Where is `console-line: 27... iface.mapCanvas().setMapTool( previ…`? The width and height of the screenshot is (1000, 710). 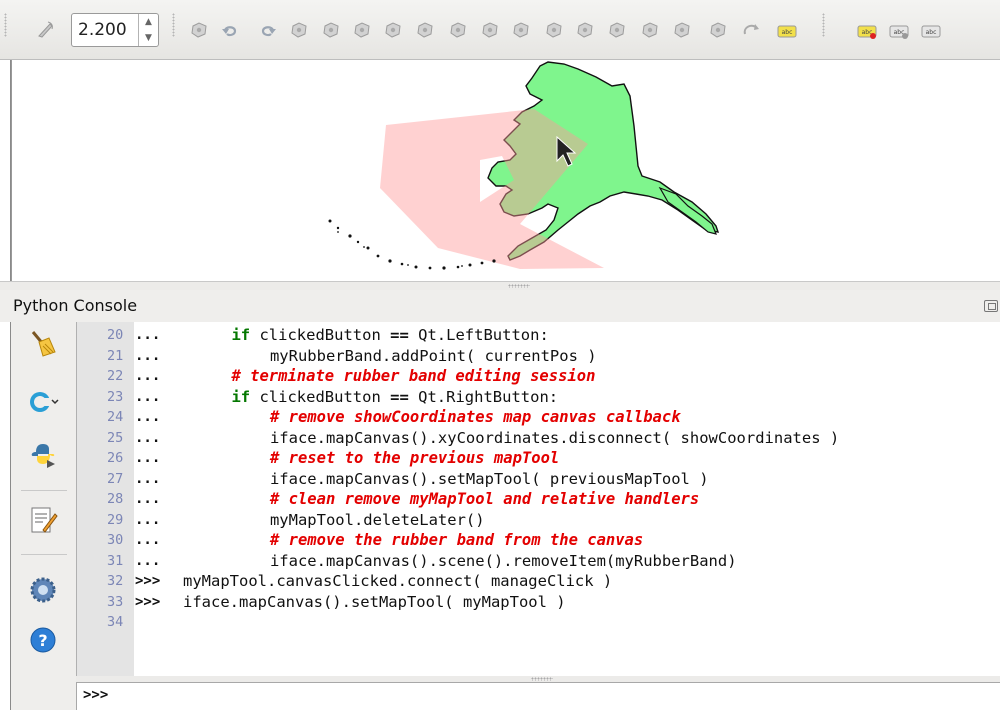 console-line: 27... iface.mapCanvas().setMapTool( previ… is located at coordinates (538, 479).